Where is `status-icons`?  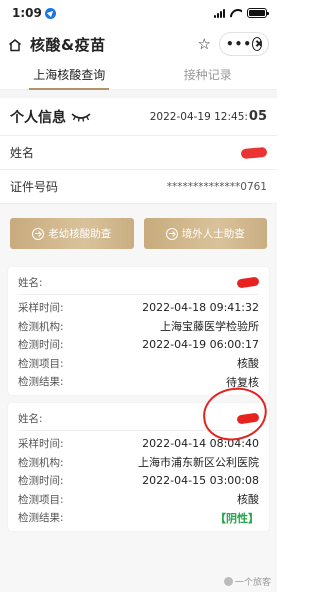
status-icons is located at coordinates (241, 13).